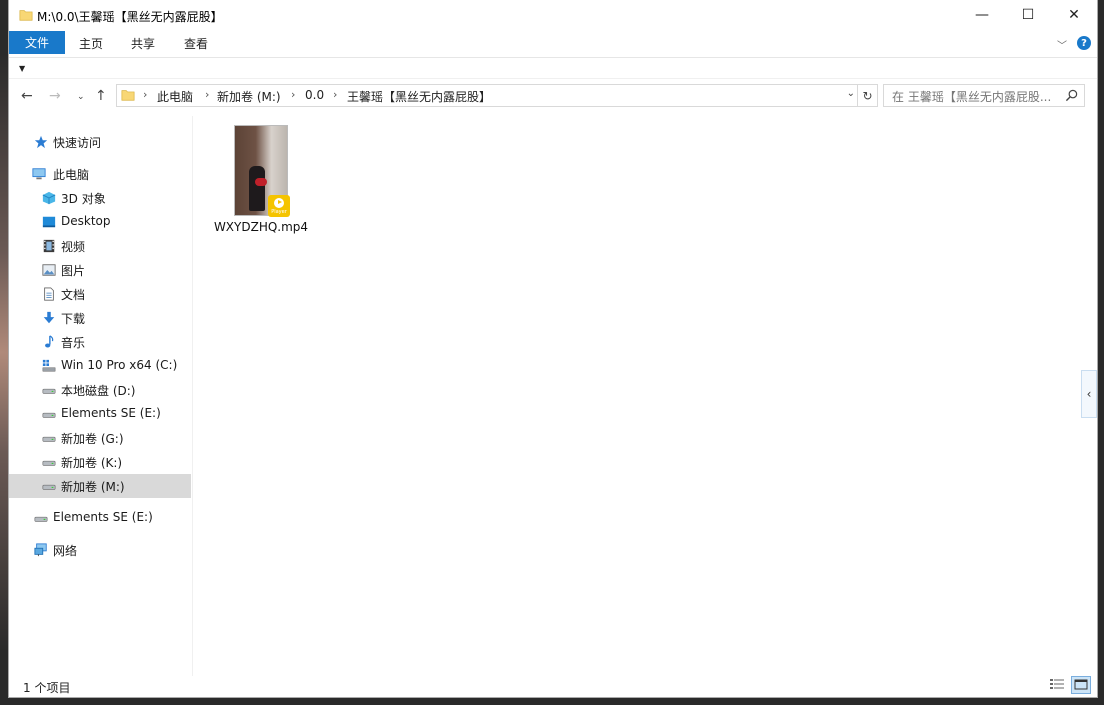 This screenshot has height=705, width=1104. I want to click on download-icon, so click(49, 317).